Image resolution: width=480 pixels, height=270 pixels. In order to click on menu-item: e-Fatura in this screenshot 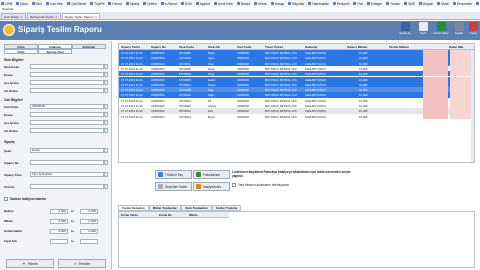, I will do `click(168, 4)`.